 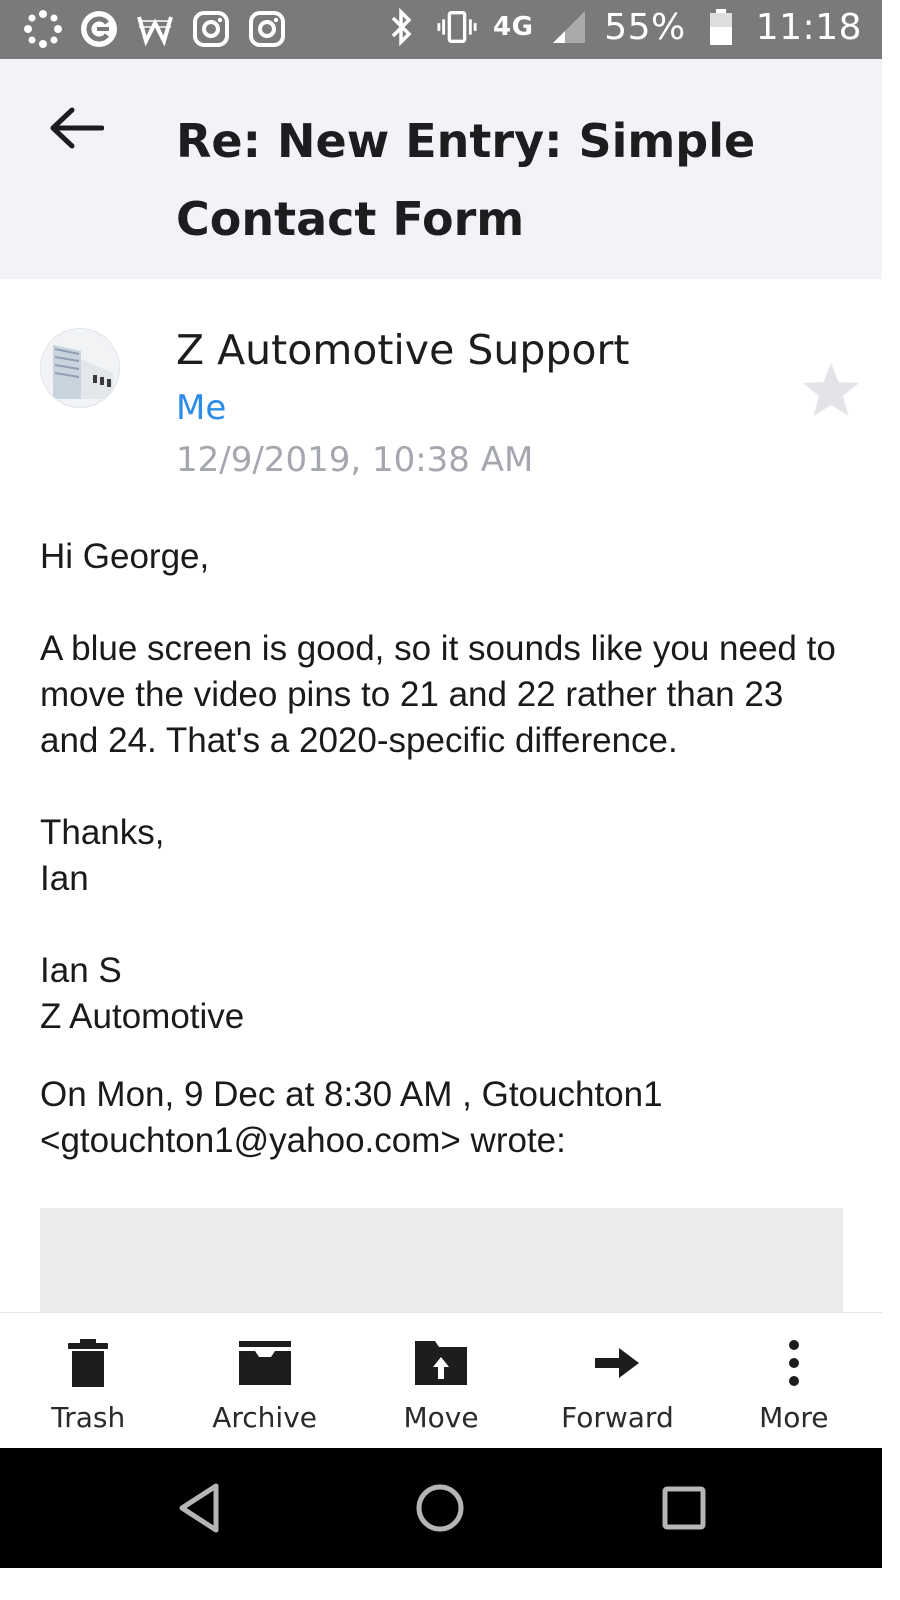 What do you see at coordinates (441, 1260) in the screenshot?
I see `quoted-message` at bounding box center [441, 1260].